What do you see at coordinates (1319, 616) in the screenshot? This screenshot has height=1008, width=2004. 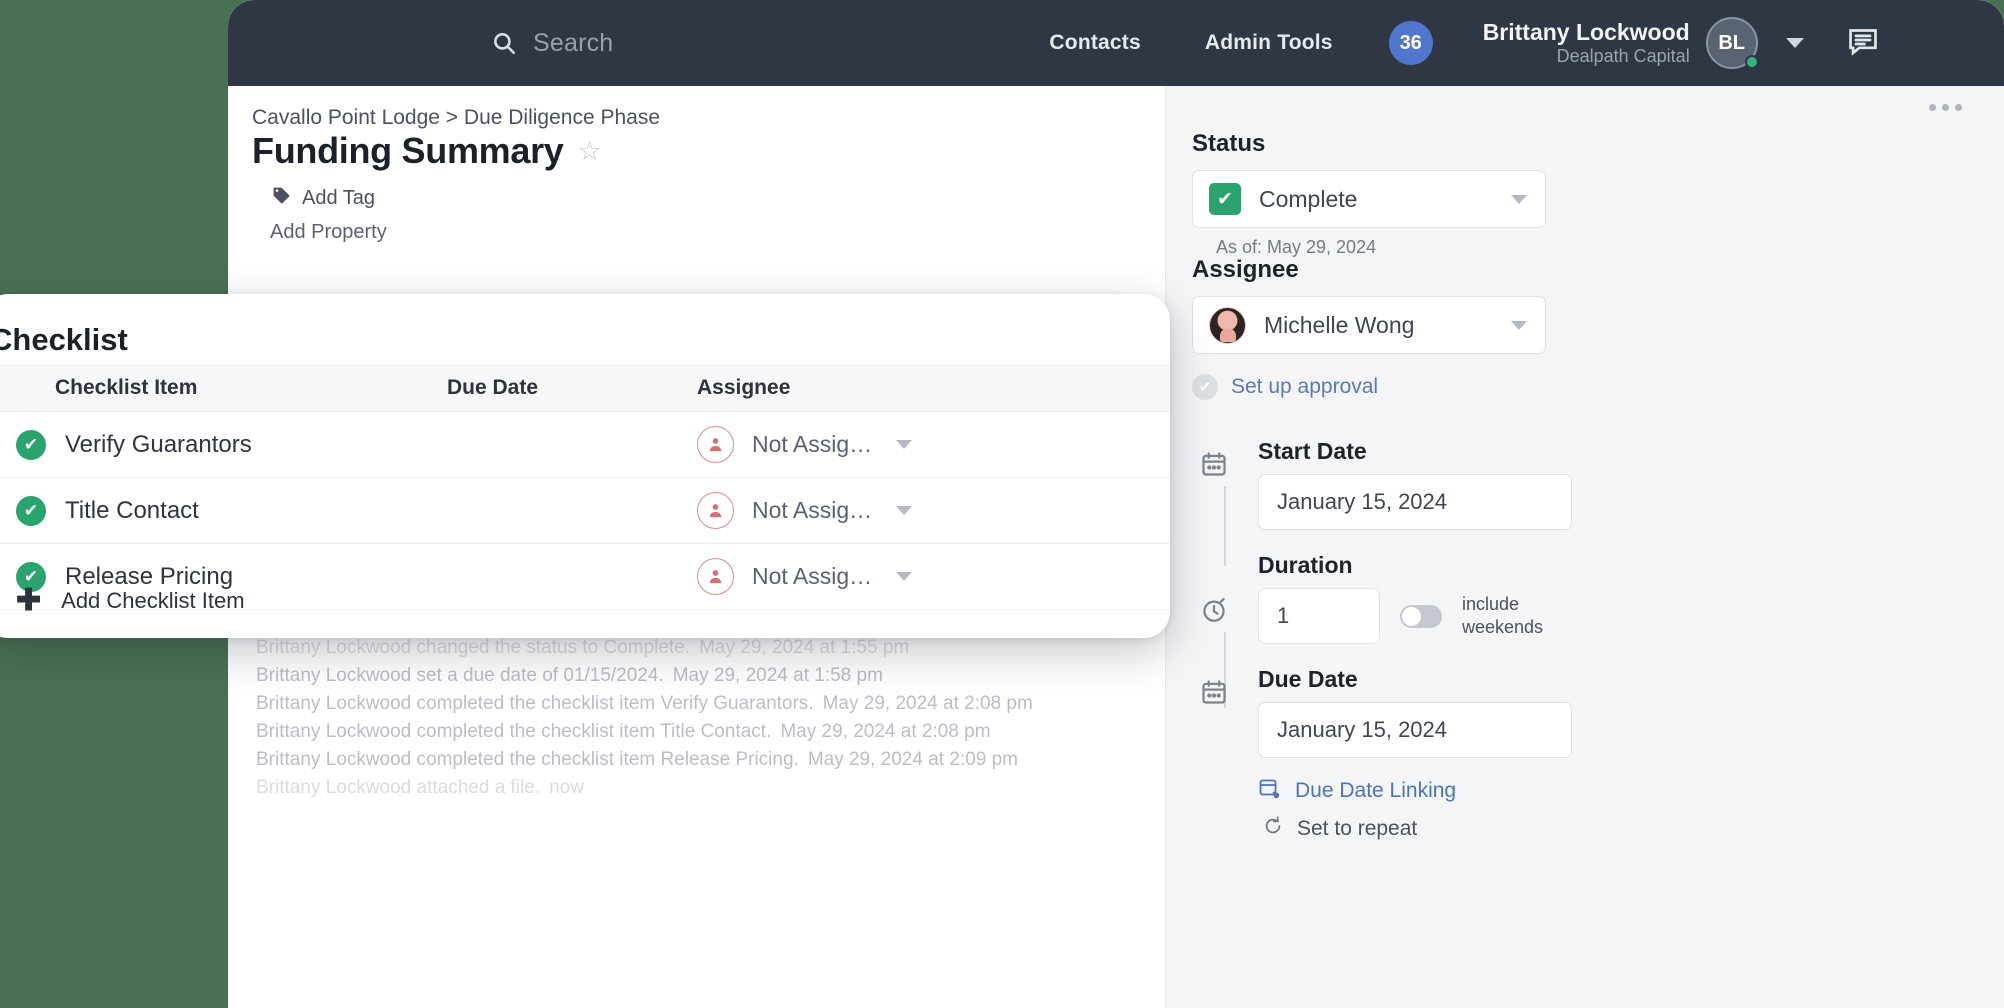 I see `duration-input: 1` at bounding box center [1319, 616].